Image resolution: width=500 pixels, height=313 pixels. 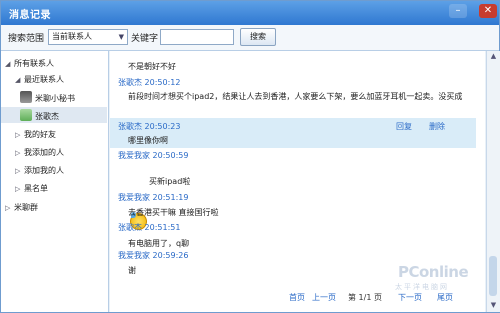 I want to click on scroll-down-icon: ▼, so click(x=493, y=306).